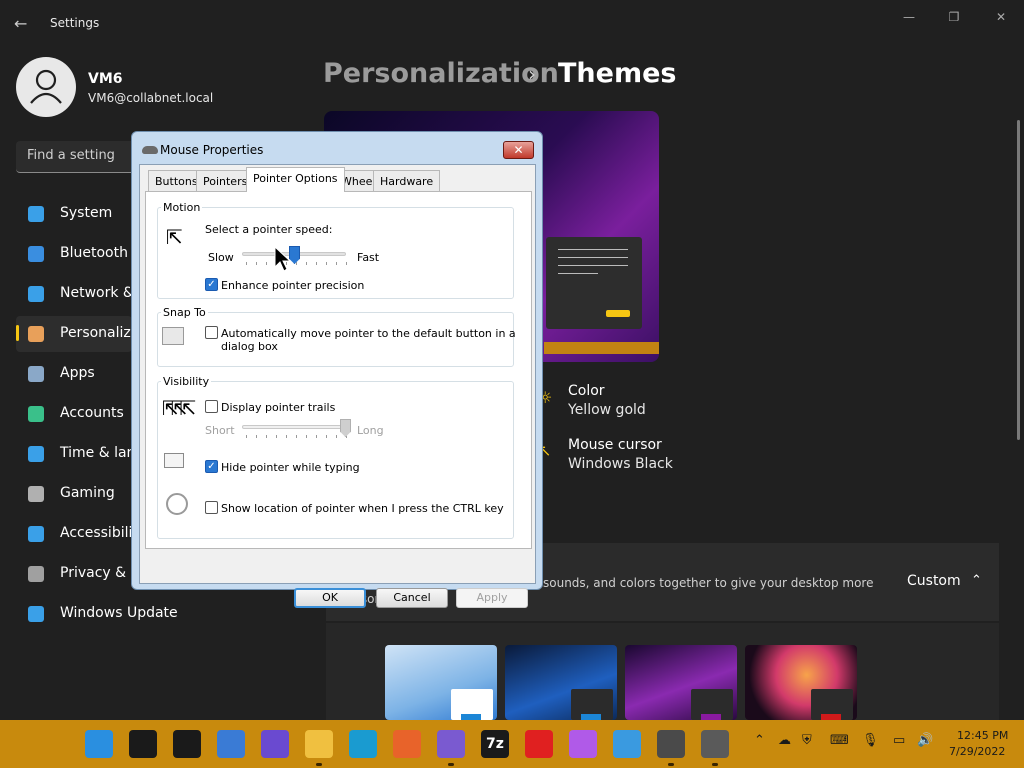  Describe the element at coordinates (899, 740) in the screenshot. I see `network-icon: ▭` at that location.